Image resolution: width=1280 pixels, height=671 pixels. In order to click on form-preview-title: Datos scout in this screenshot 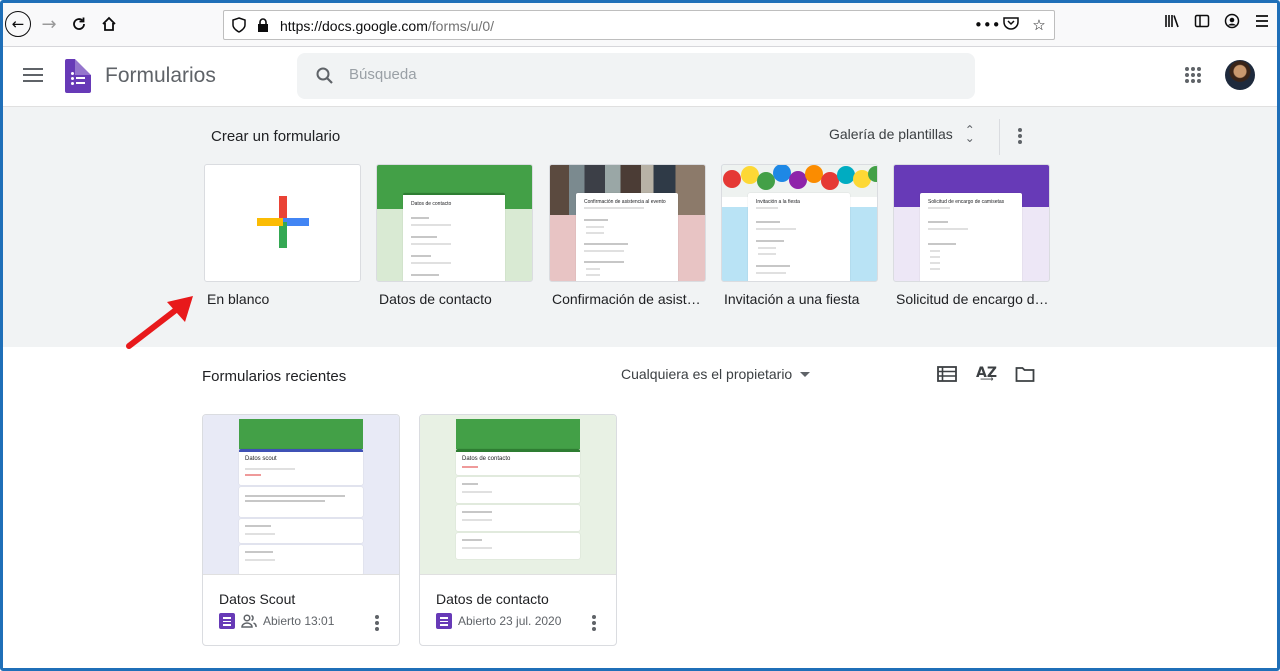, I will do `click(261, 459)`.